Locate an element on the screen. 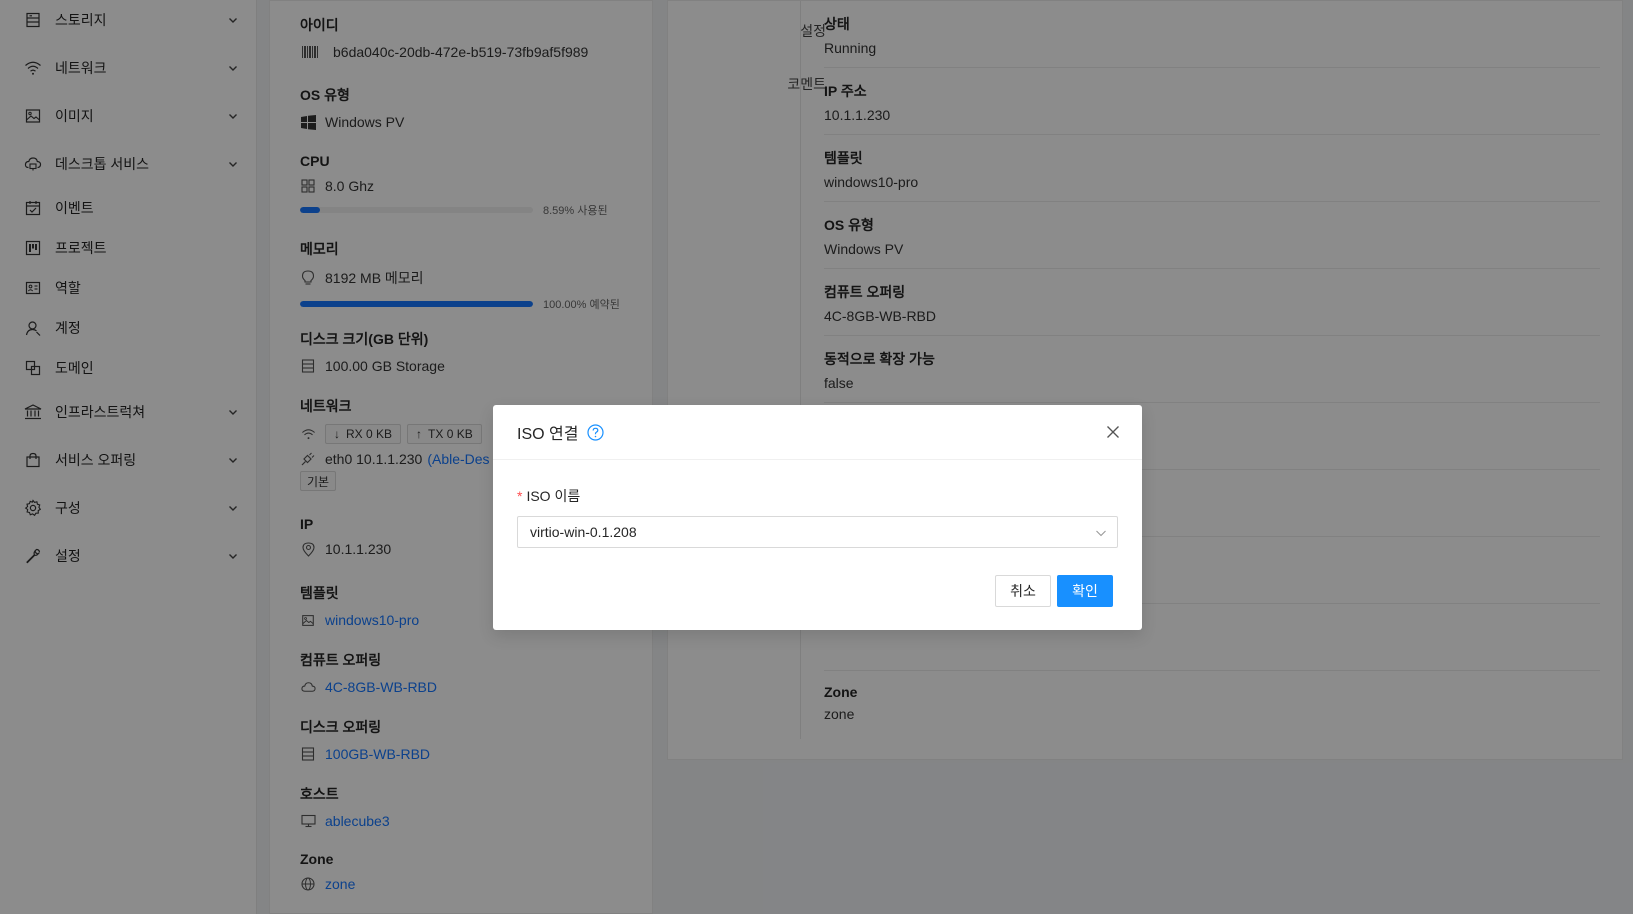  chevron-down-icon is located at coordinates (1101, 534).